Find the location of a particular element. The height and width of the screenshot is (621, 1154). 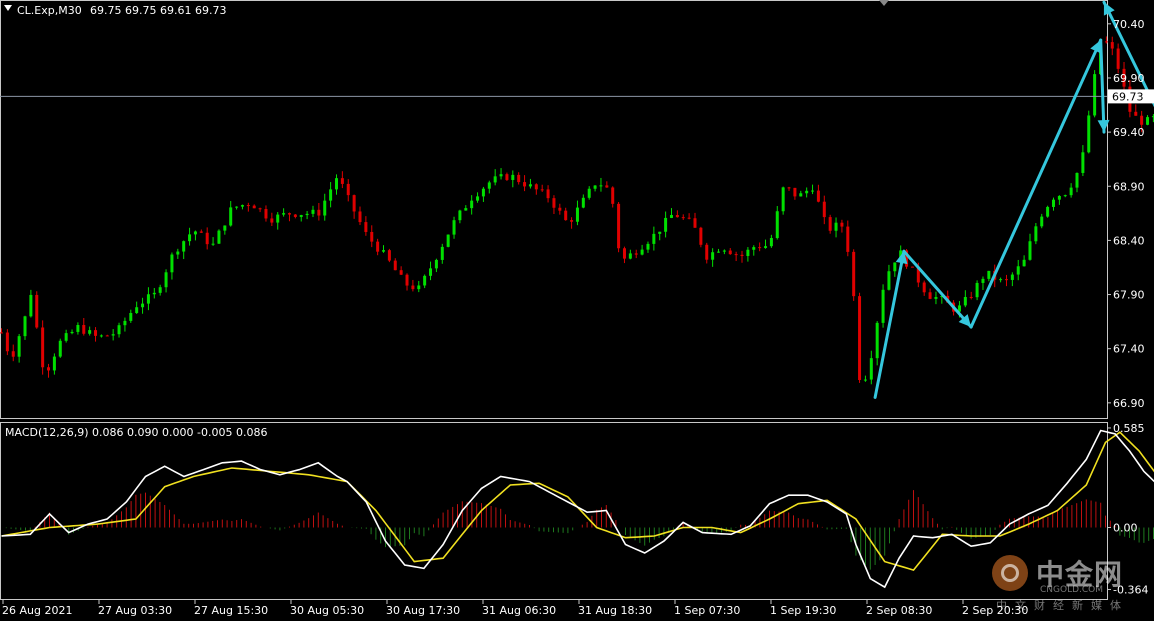

time-tick-label: 2 Sep 08:30 is located at coordinates (899, 610).